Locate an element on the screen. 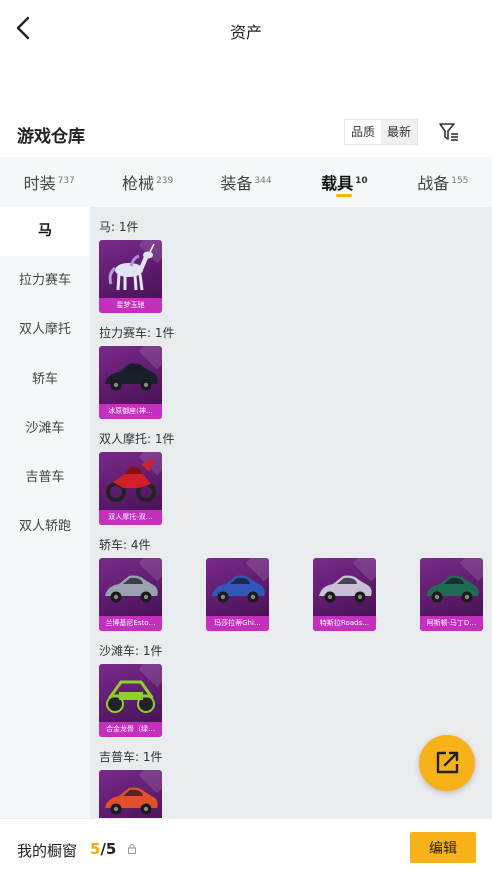 The width and height of the screenshot is (492, 876). showcase-current: 5 is located at coordinates (95, 849).